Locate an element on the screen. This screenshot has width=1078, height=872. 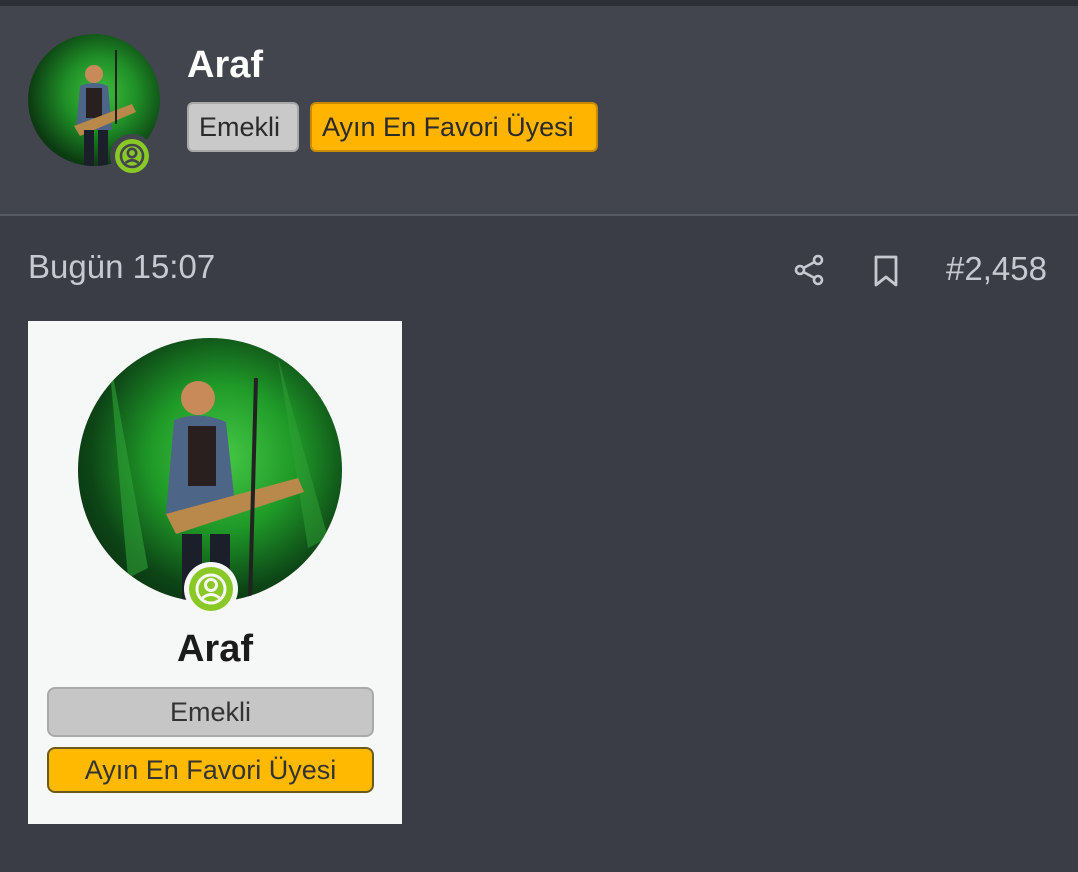
user-status-icon is located at coordinates (132, 156).